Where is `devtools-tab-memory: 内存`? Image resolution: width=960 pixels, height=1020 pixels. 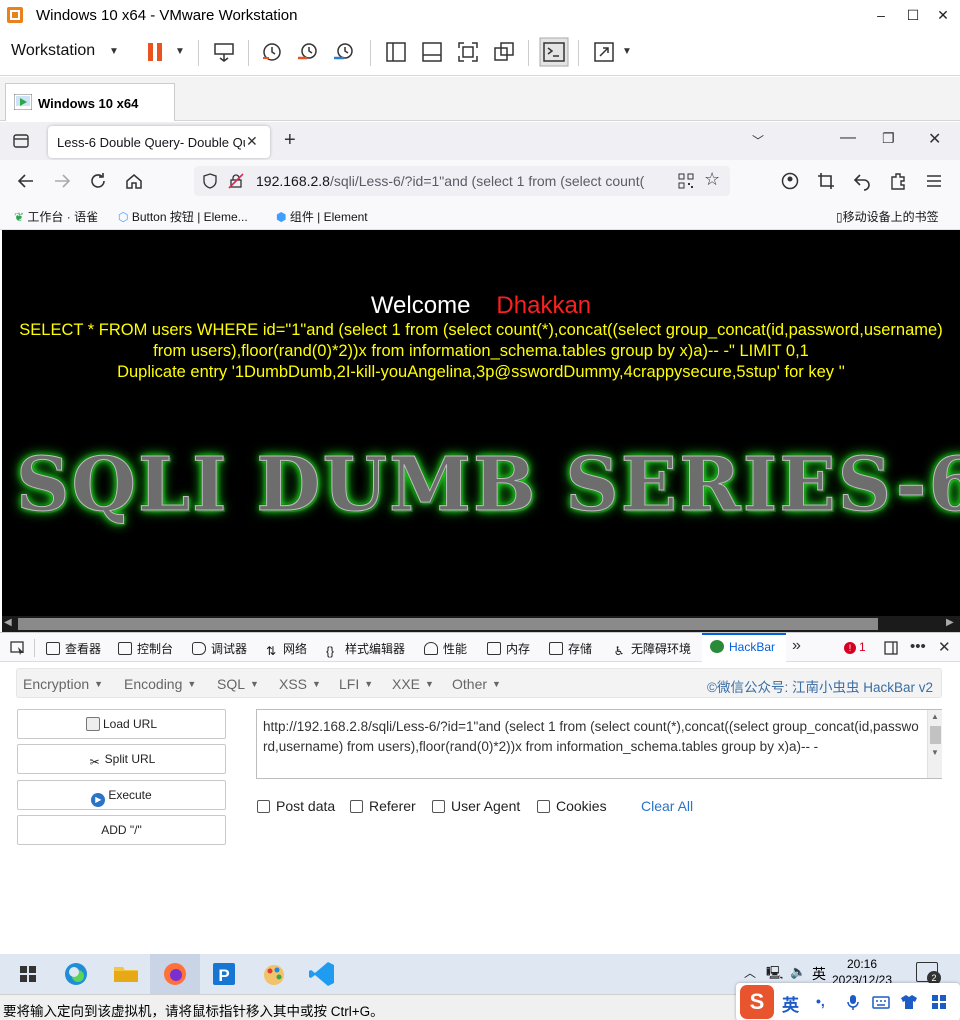 devtools-tab-memory: 内存 is located at coordinates (508, 648).